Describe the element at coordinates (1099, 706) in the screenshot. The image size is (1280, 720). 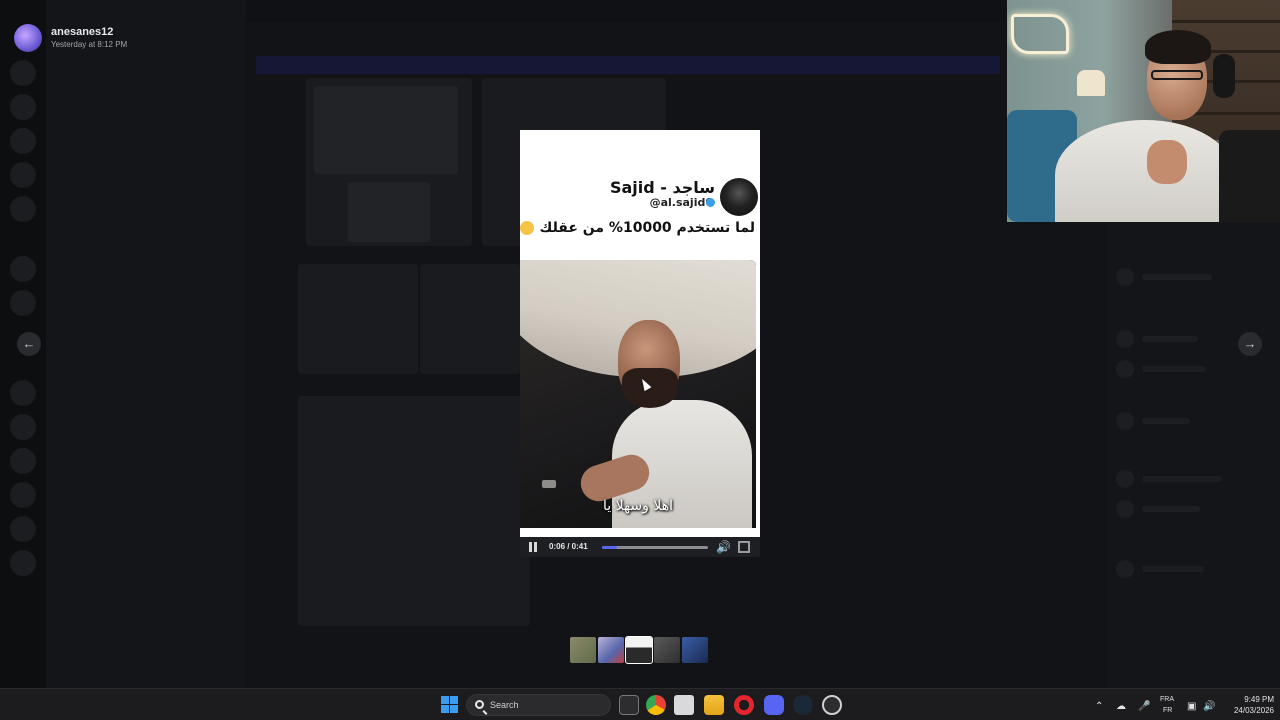
I see `chevron-up-icon: ⌃` at that location.